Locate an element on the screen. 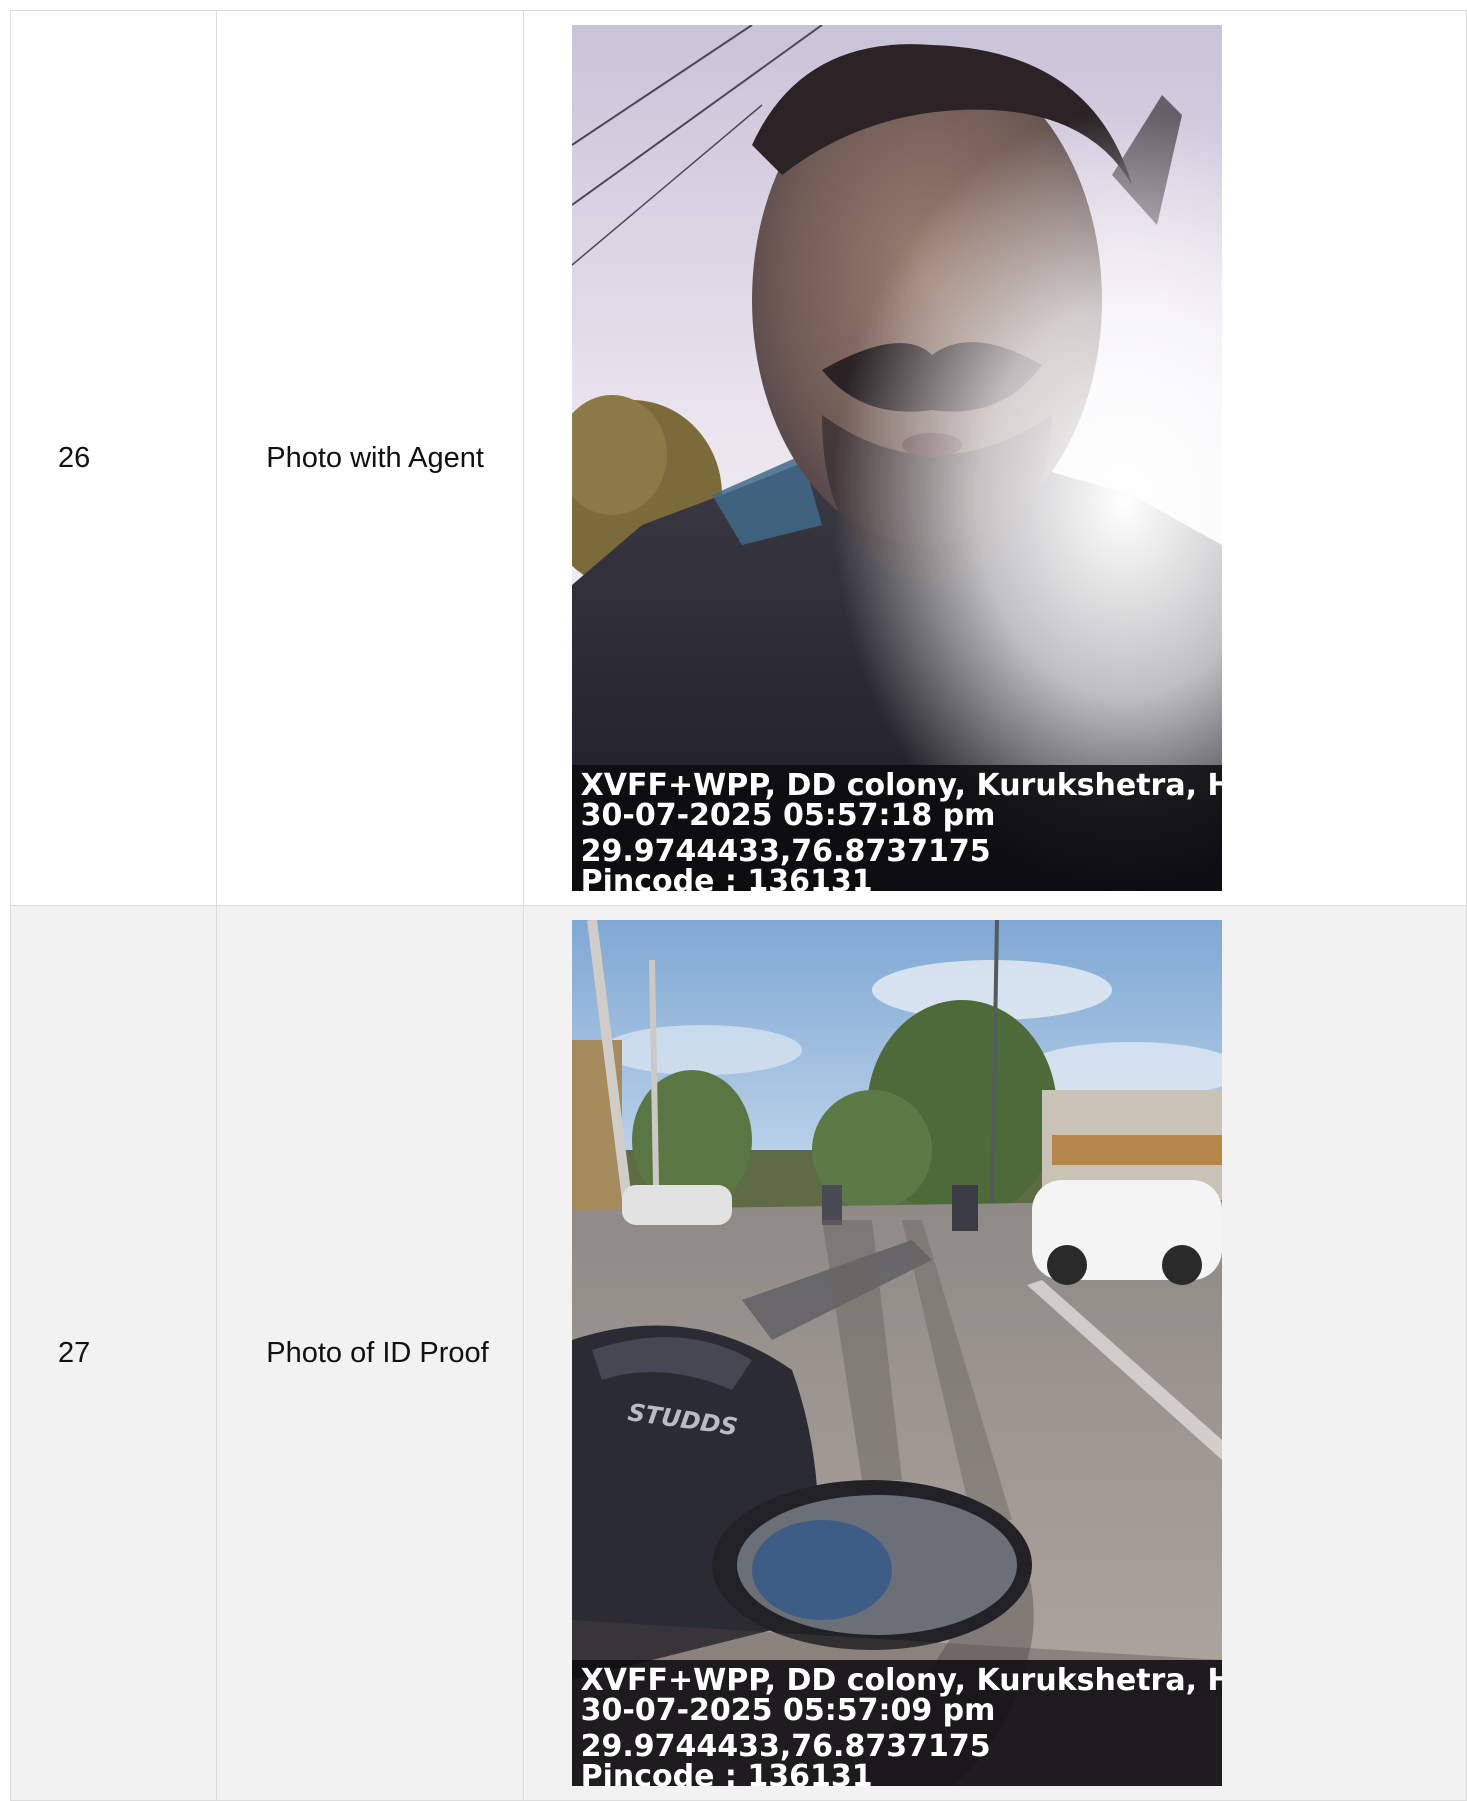 The height and width of the screenshot is (1801, 1467). row-label: Photo of ID Proof is located at coordinates (377, 1352).